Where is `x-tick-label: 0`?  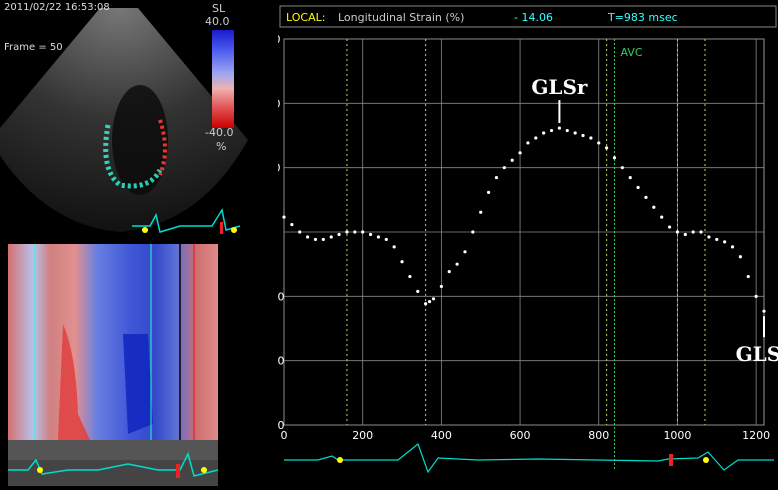
x-tick-label: 0 is located at coordinates (284, 435).